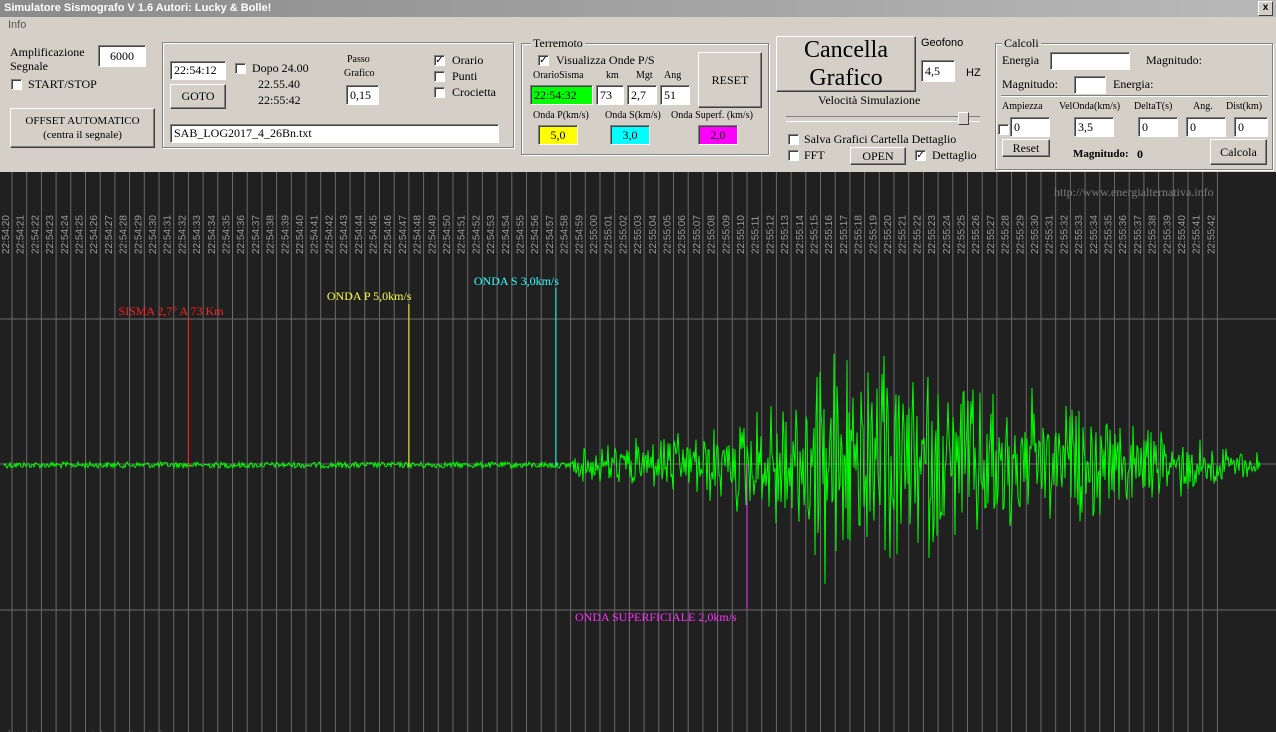 The image size is (1276, 732). What do you see at coordinates (1050, 234) in the screenshot?
I see `time-tick-label: 22:55:31` at bounding box center [1050, 234].